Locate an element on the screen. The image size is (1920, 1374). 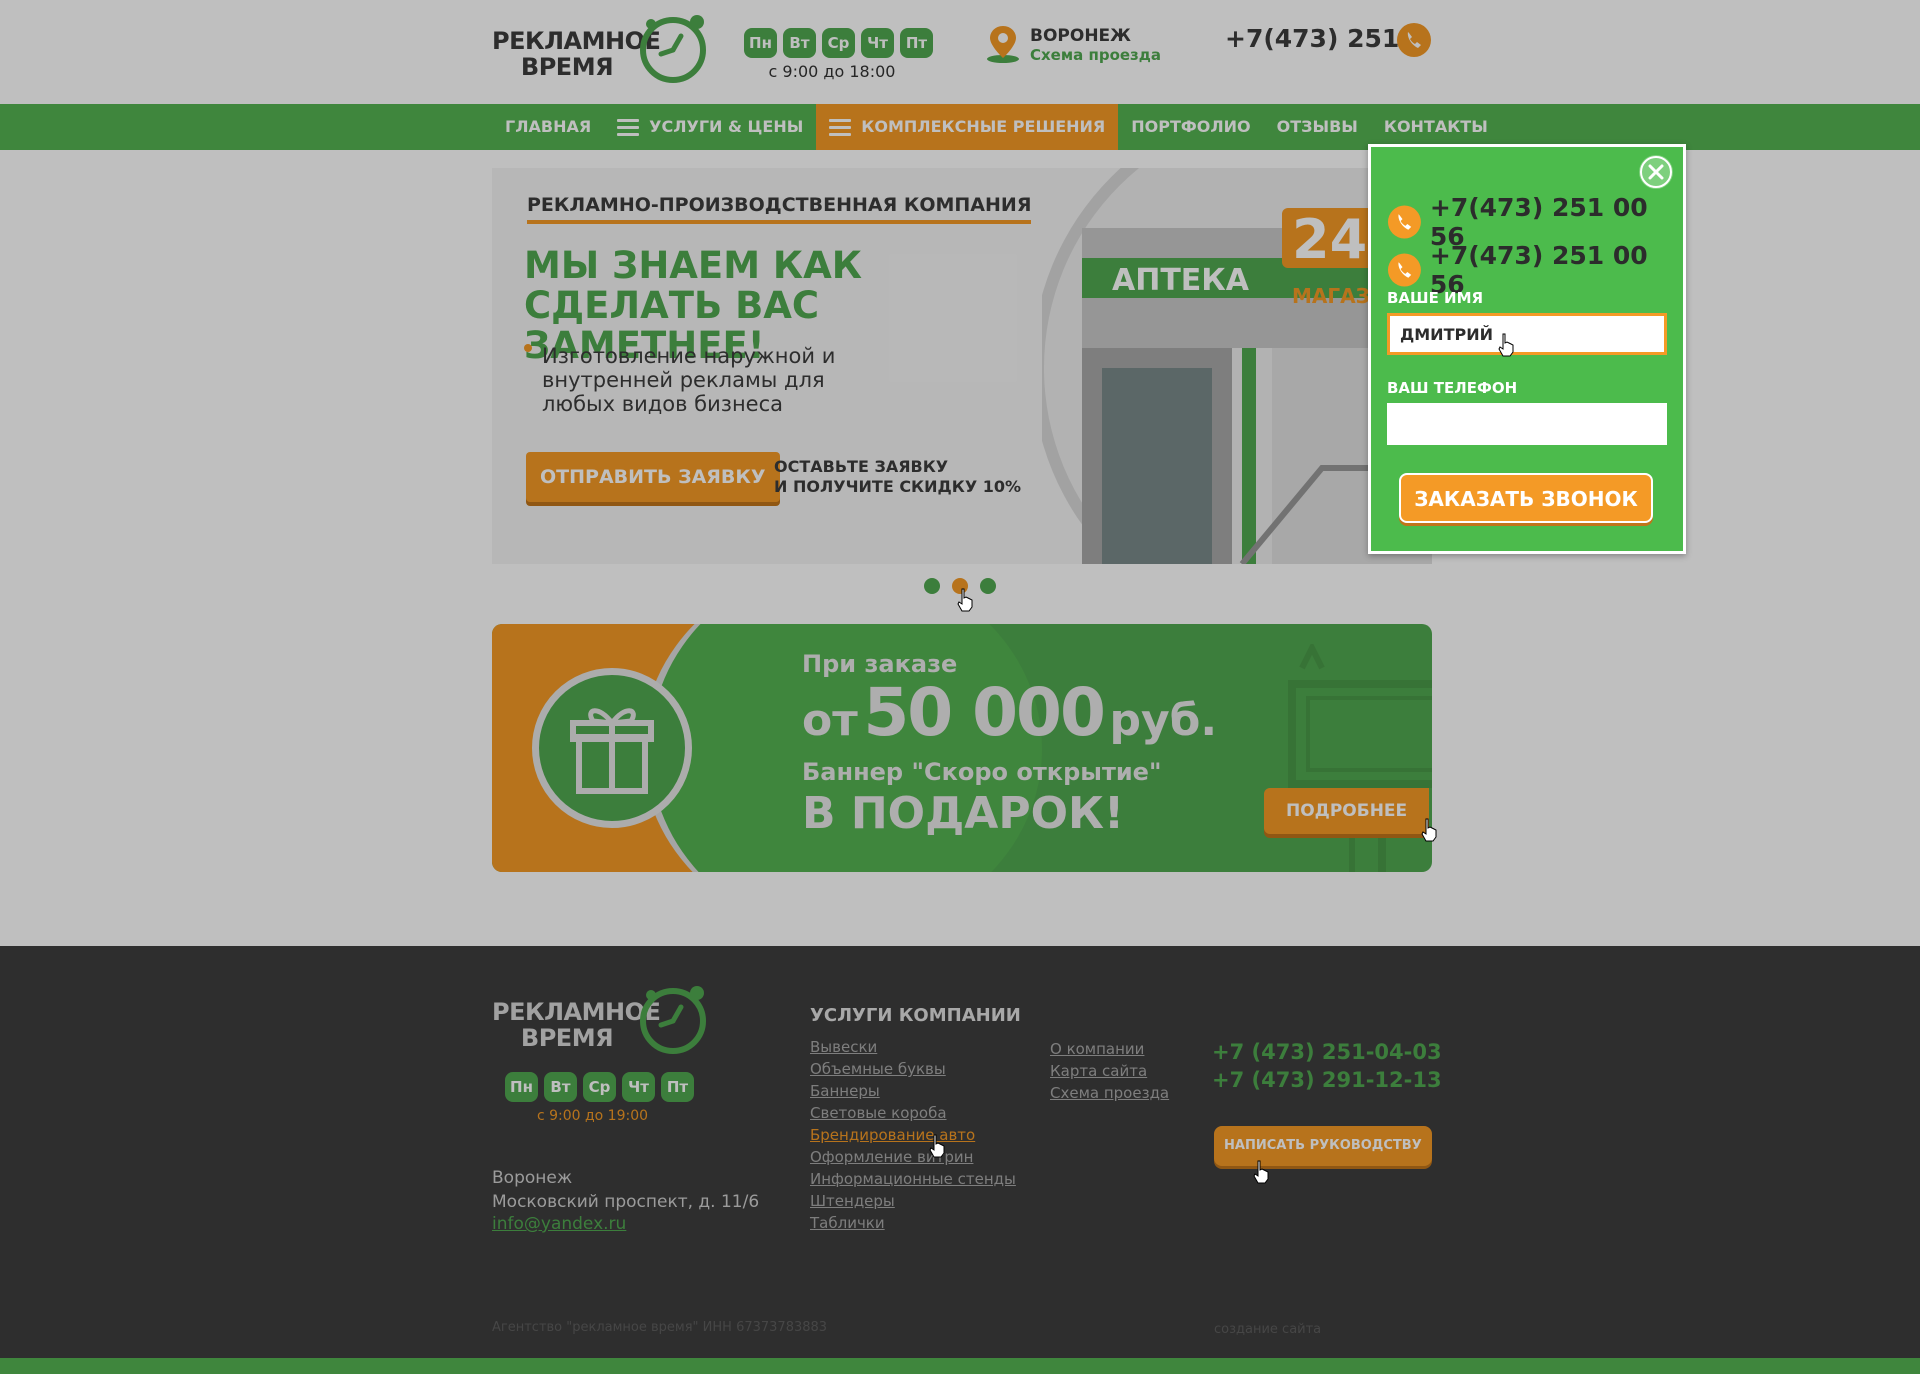
phone-field is located at coordinates (1527, 424).